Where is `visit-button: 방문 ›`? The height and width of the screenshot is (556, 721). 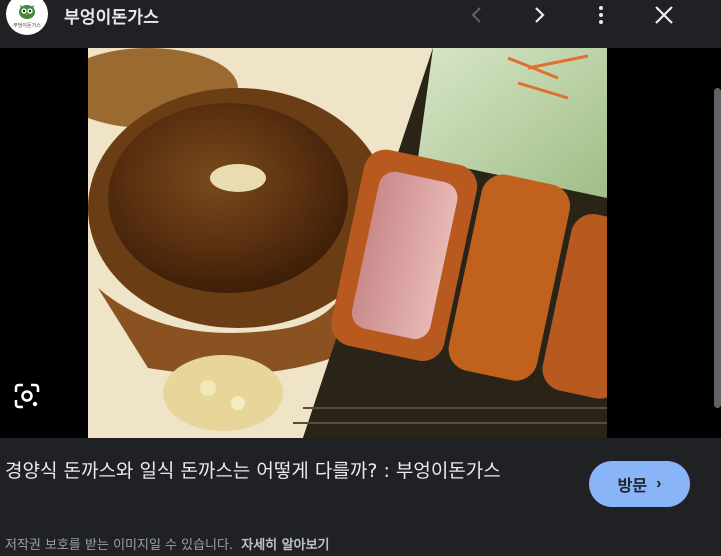 visit-button: 방문 › is located at coordinates (639, 484).